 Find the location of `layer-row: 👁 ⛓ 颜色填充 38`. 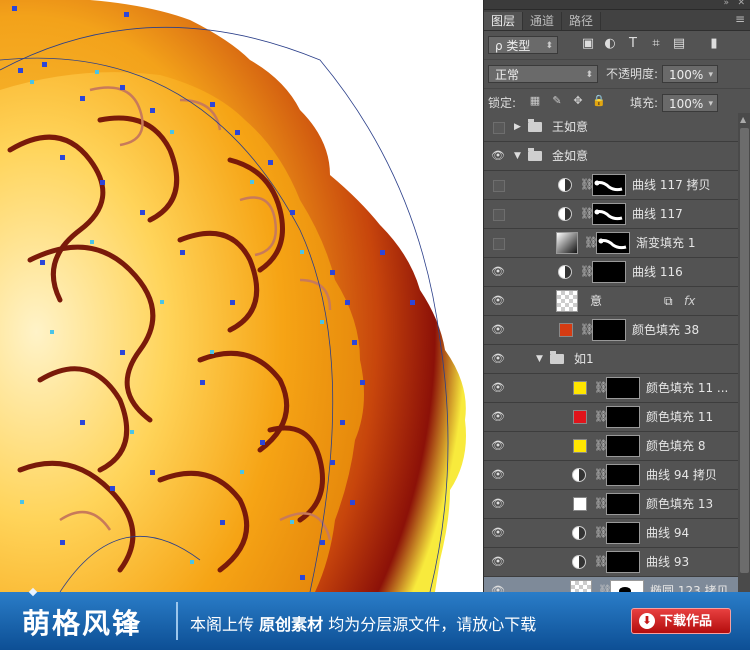

layer-row: 👁 ⛓ 颜色填充 38 is located at coordinates (611, 330).